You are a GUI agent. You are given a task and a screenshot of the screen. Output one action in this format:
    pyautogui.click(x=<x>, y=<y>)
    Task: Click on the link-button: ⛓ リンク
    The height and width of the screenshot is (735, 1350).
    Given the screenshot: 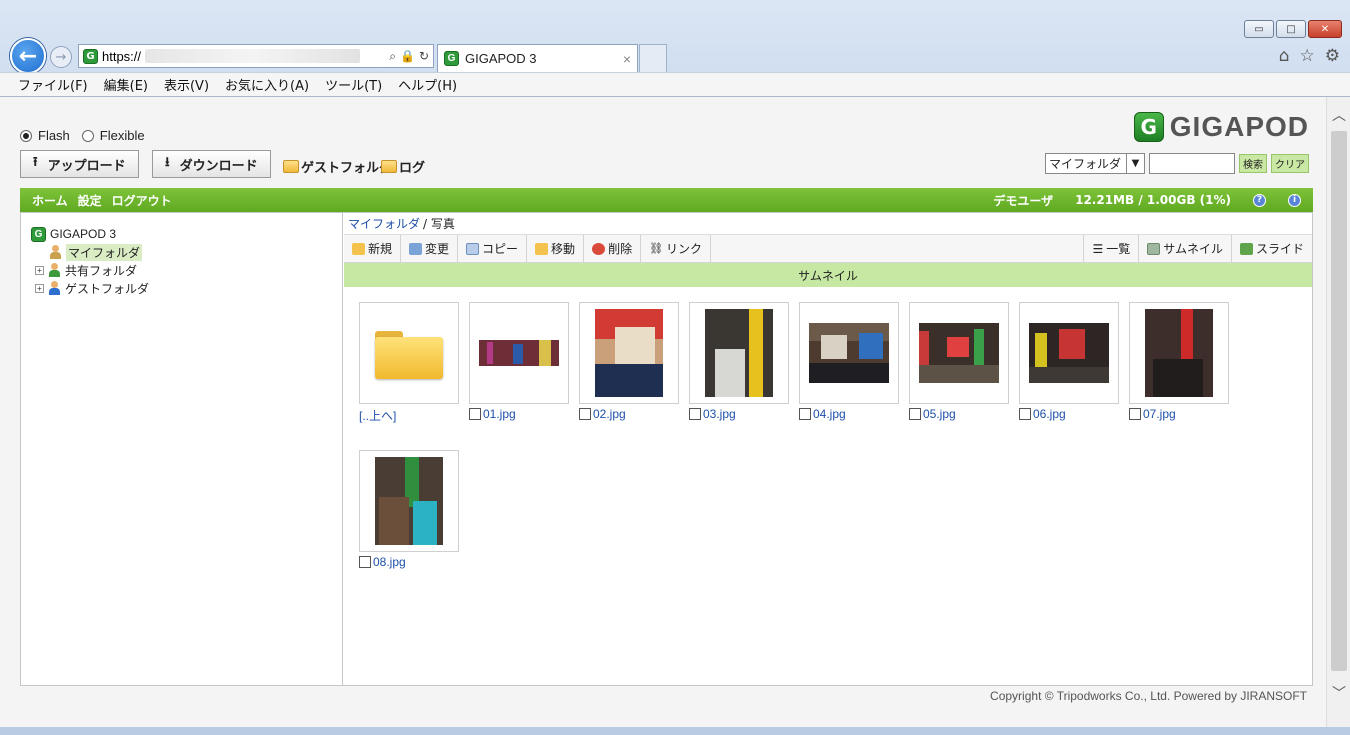 What is the action you would take?
    pyautogui.click(x=676, y=248)
    